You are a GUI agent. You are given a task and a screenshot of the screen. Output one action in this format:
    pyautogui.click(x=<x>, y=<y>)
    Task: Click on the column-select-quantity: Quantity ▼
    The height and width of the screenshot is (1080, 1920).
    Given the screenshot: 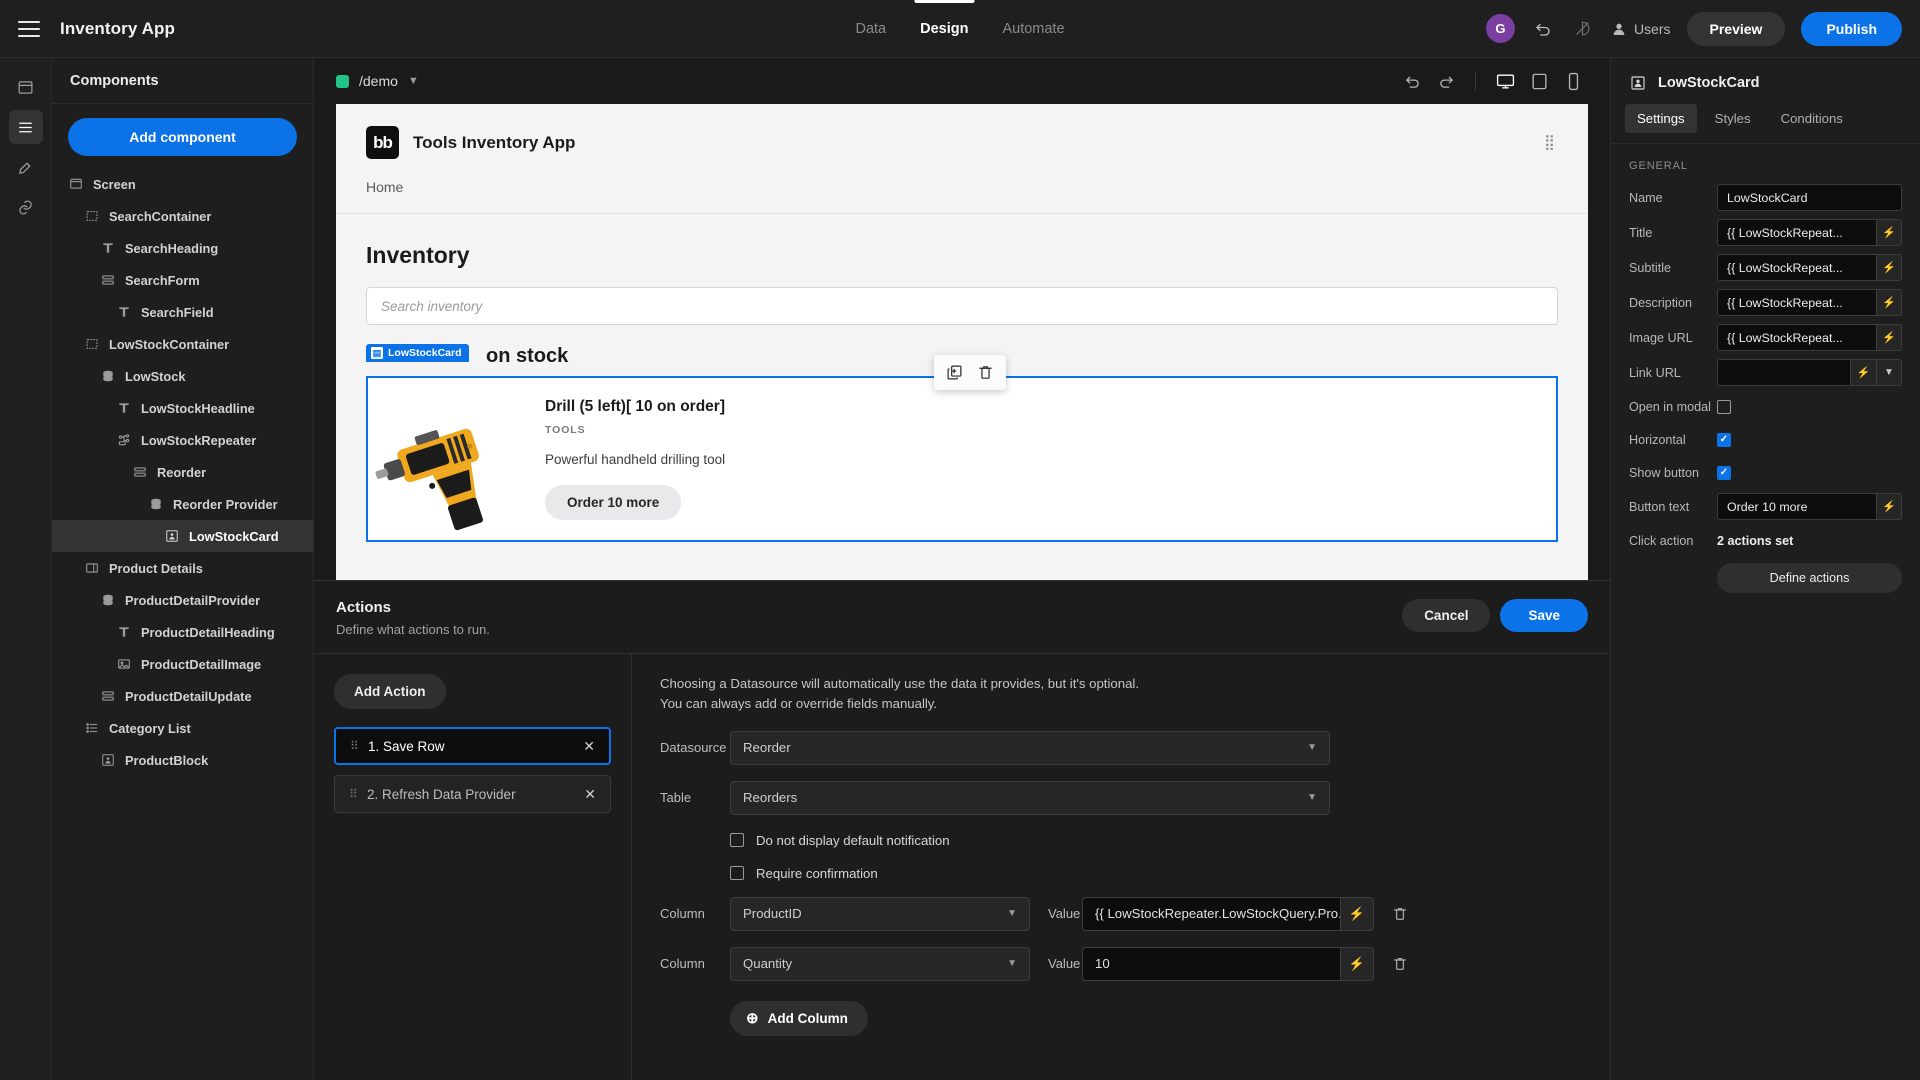 What is the action you would take?
    pyautogui.click(x=880, y=963)
    